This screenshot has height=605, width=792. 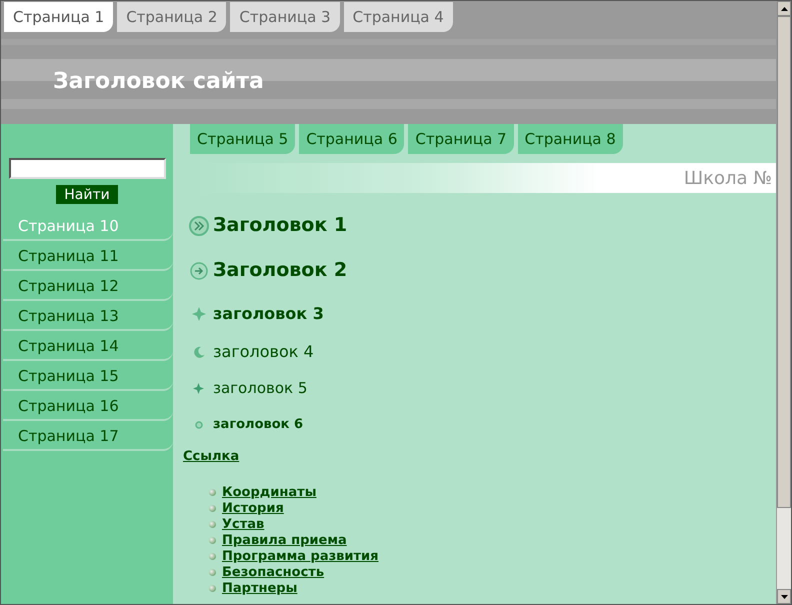 I want to click on scroll-down-button, so click(x=784, y=596).